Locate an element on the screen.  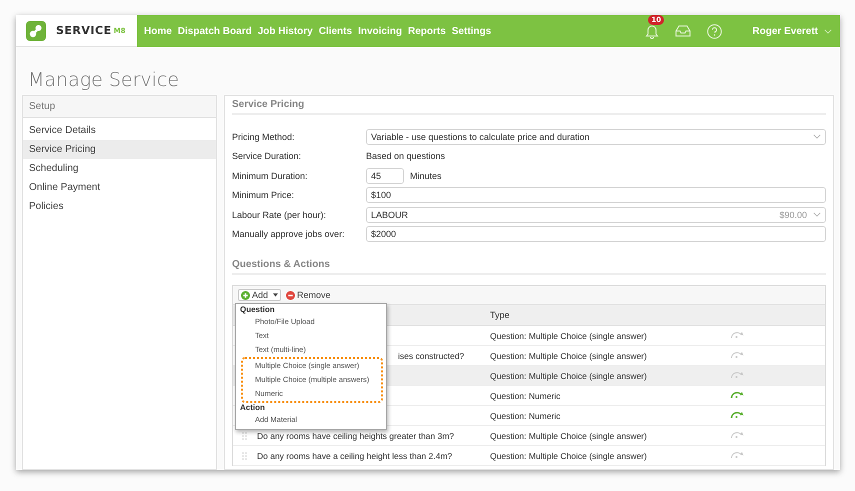
input-field: 45 is located at coordinates (385, 176).